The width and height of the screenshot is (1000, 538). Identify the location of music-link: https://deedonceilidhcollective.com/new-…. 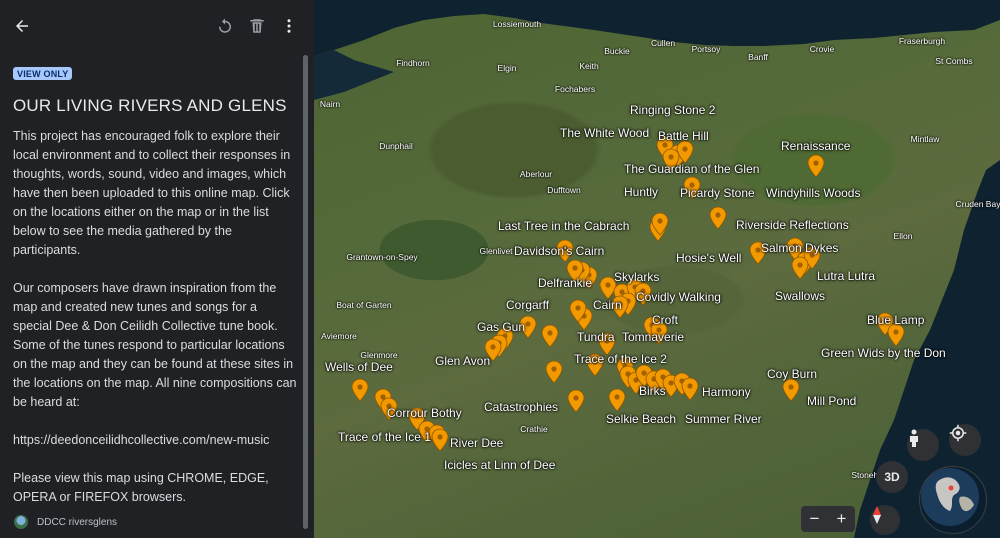
(155, 440).